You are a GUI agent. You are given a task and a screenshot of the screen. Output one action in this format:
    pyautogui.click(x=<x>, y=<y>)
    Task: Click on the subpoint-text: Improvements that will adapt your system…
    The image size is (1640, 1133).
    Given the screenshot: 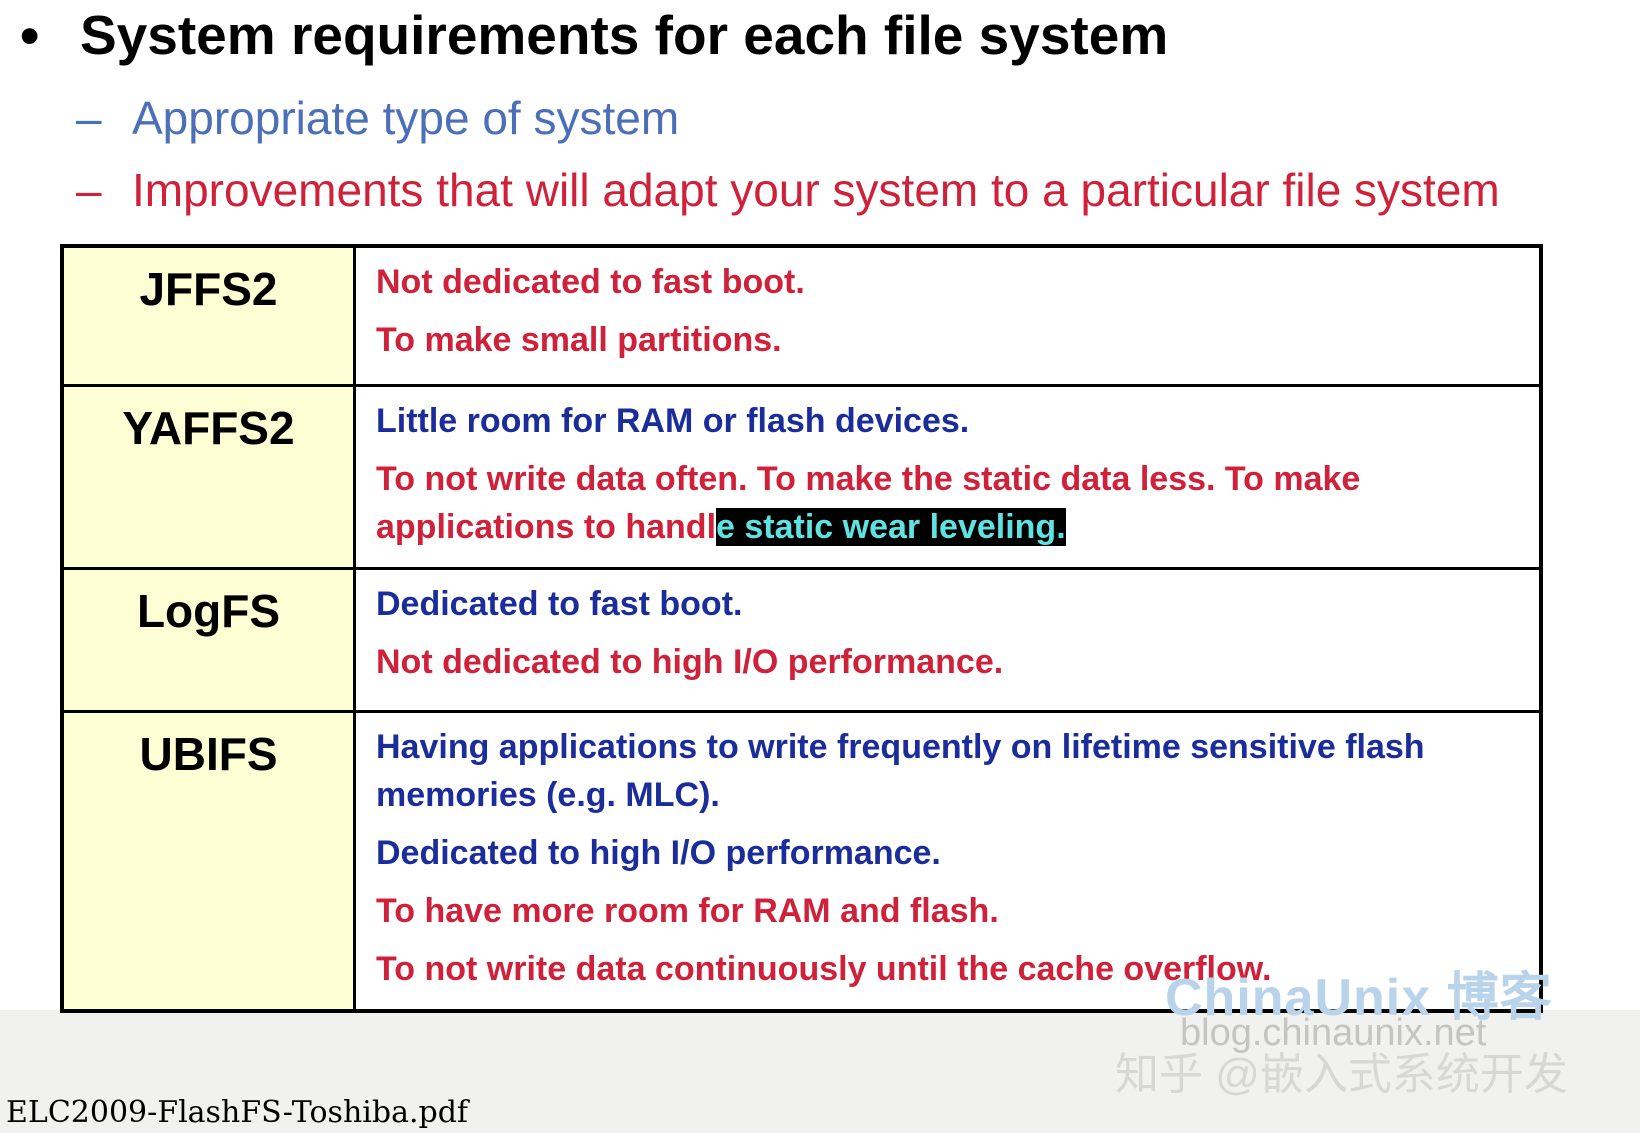 What is the action you would take?
    pyautogui.click(x=816, y=190)
    